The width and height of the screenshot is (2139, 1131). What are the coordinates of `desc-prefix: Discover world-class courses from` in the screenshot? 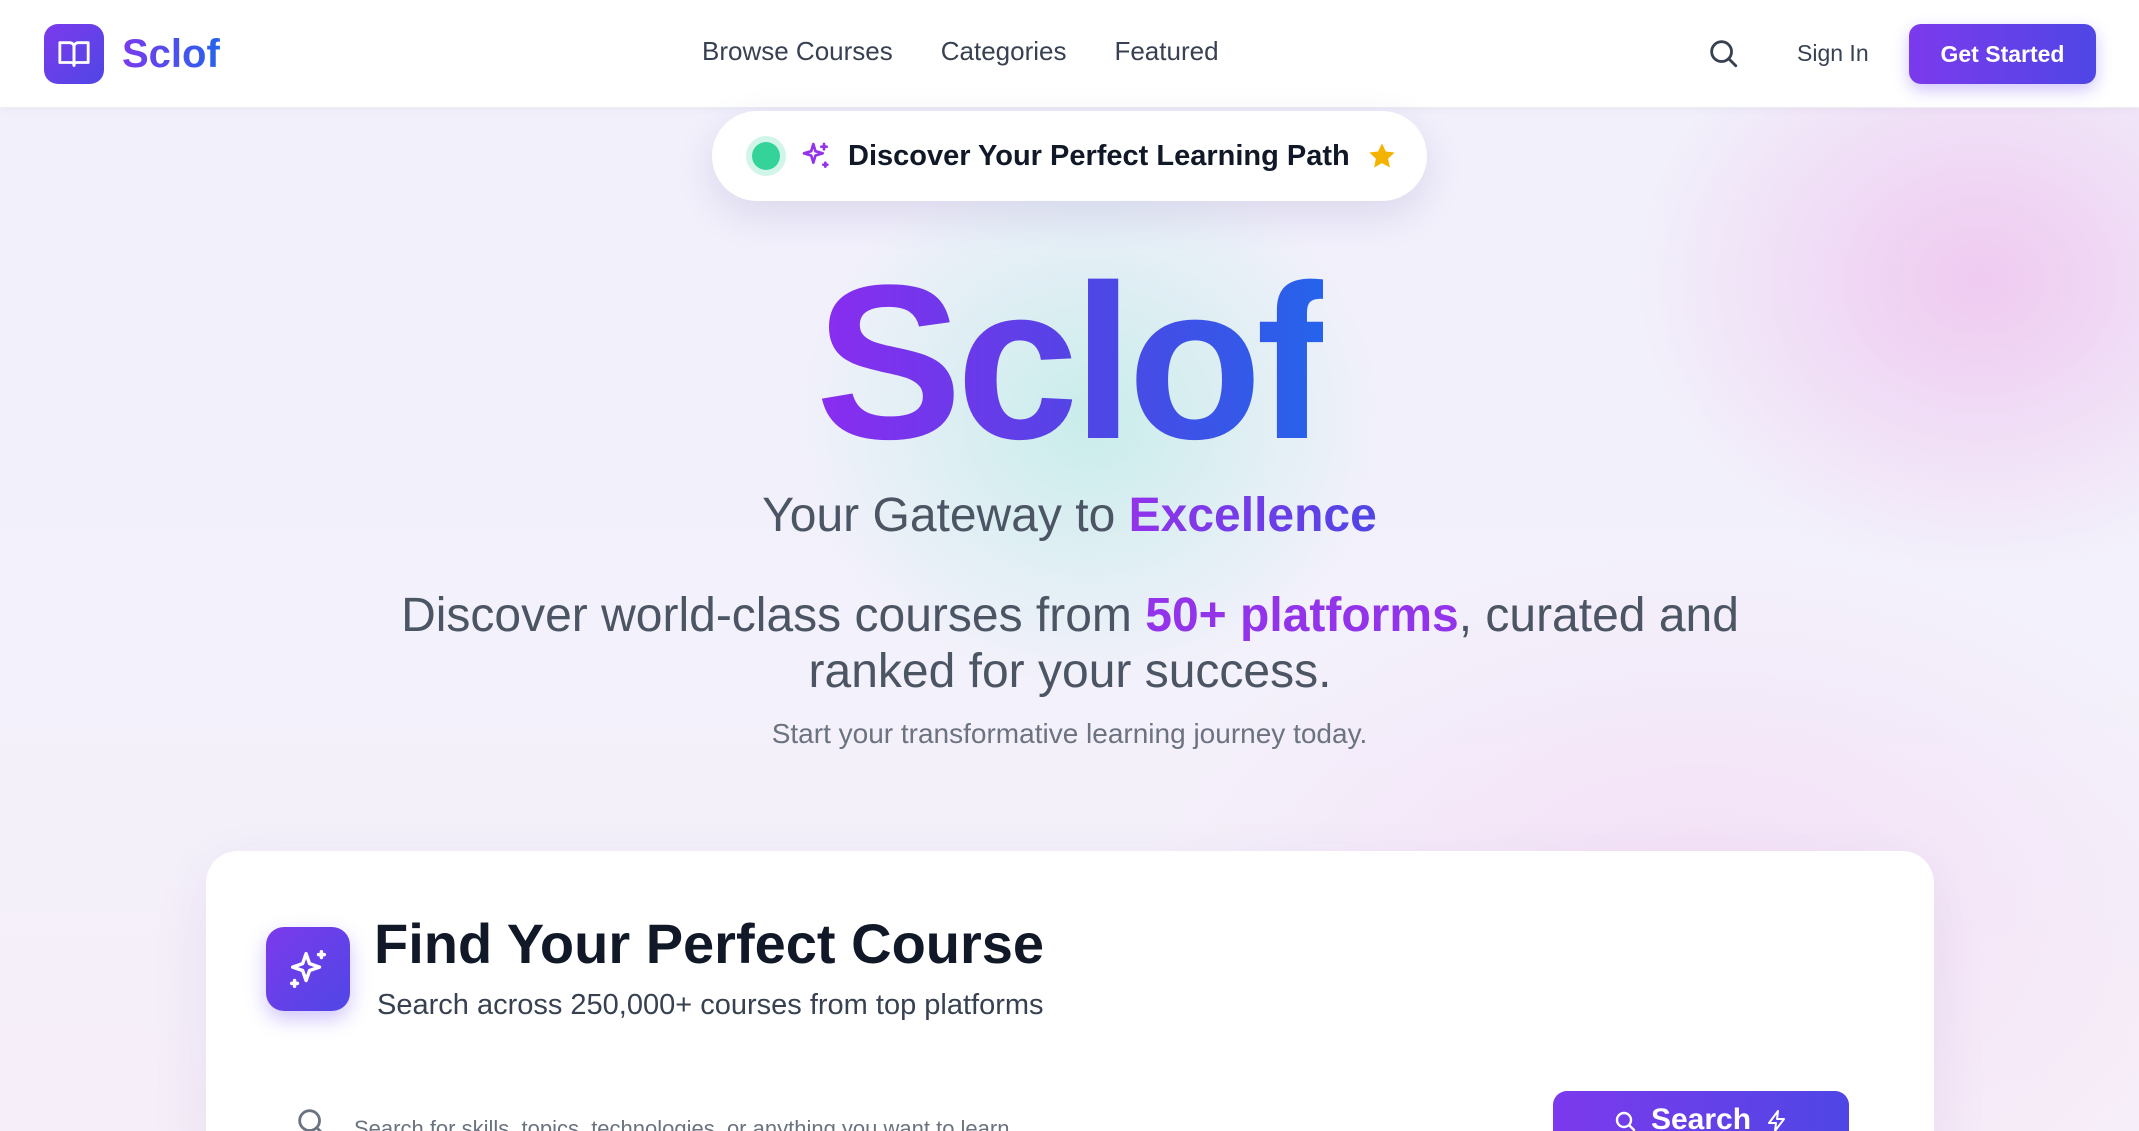 It's located at (773, 615).